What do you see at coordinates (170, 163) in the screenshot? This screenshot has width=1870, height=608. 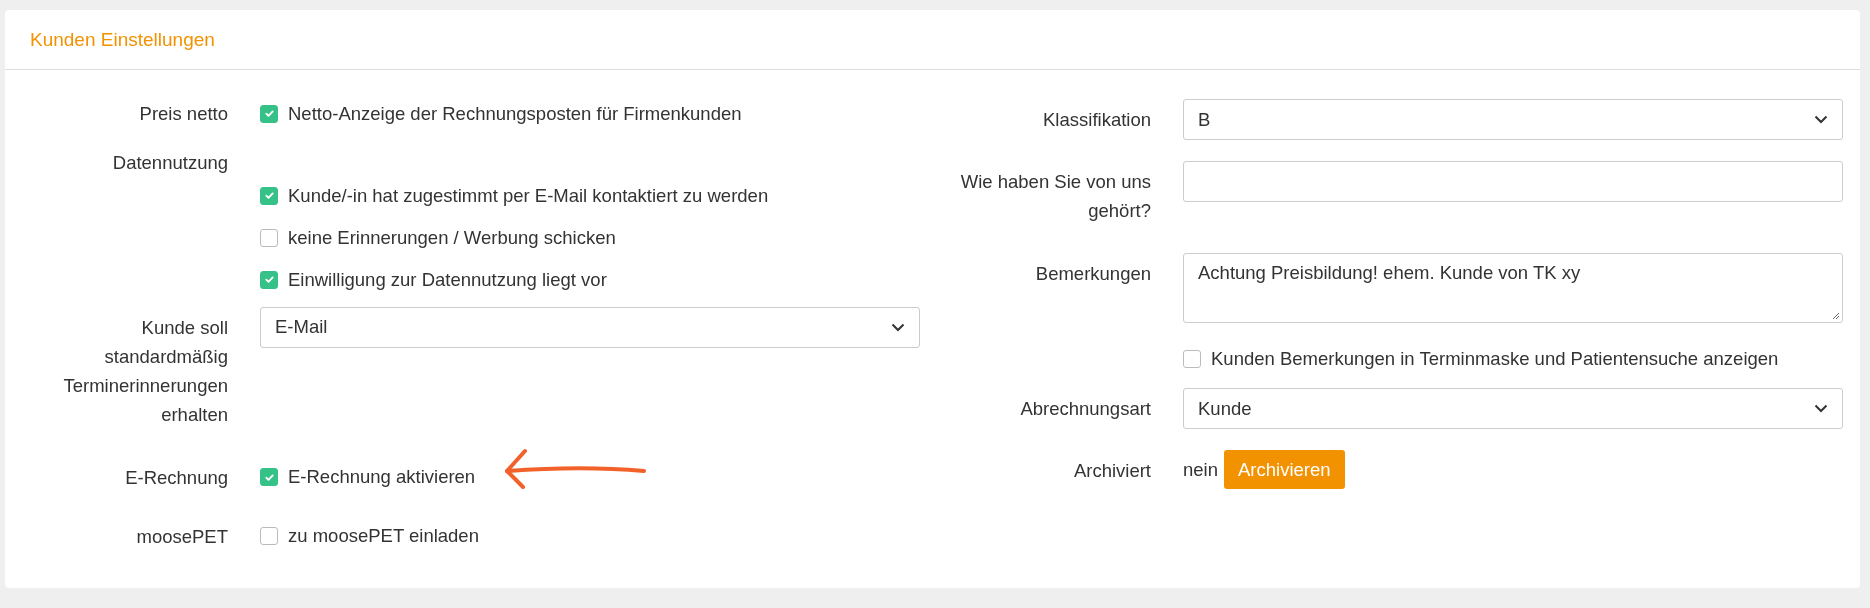 I see `field-label: Datennutzung` at bounding box center [170, 163].